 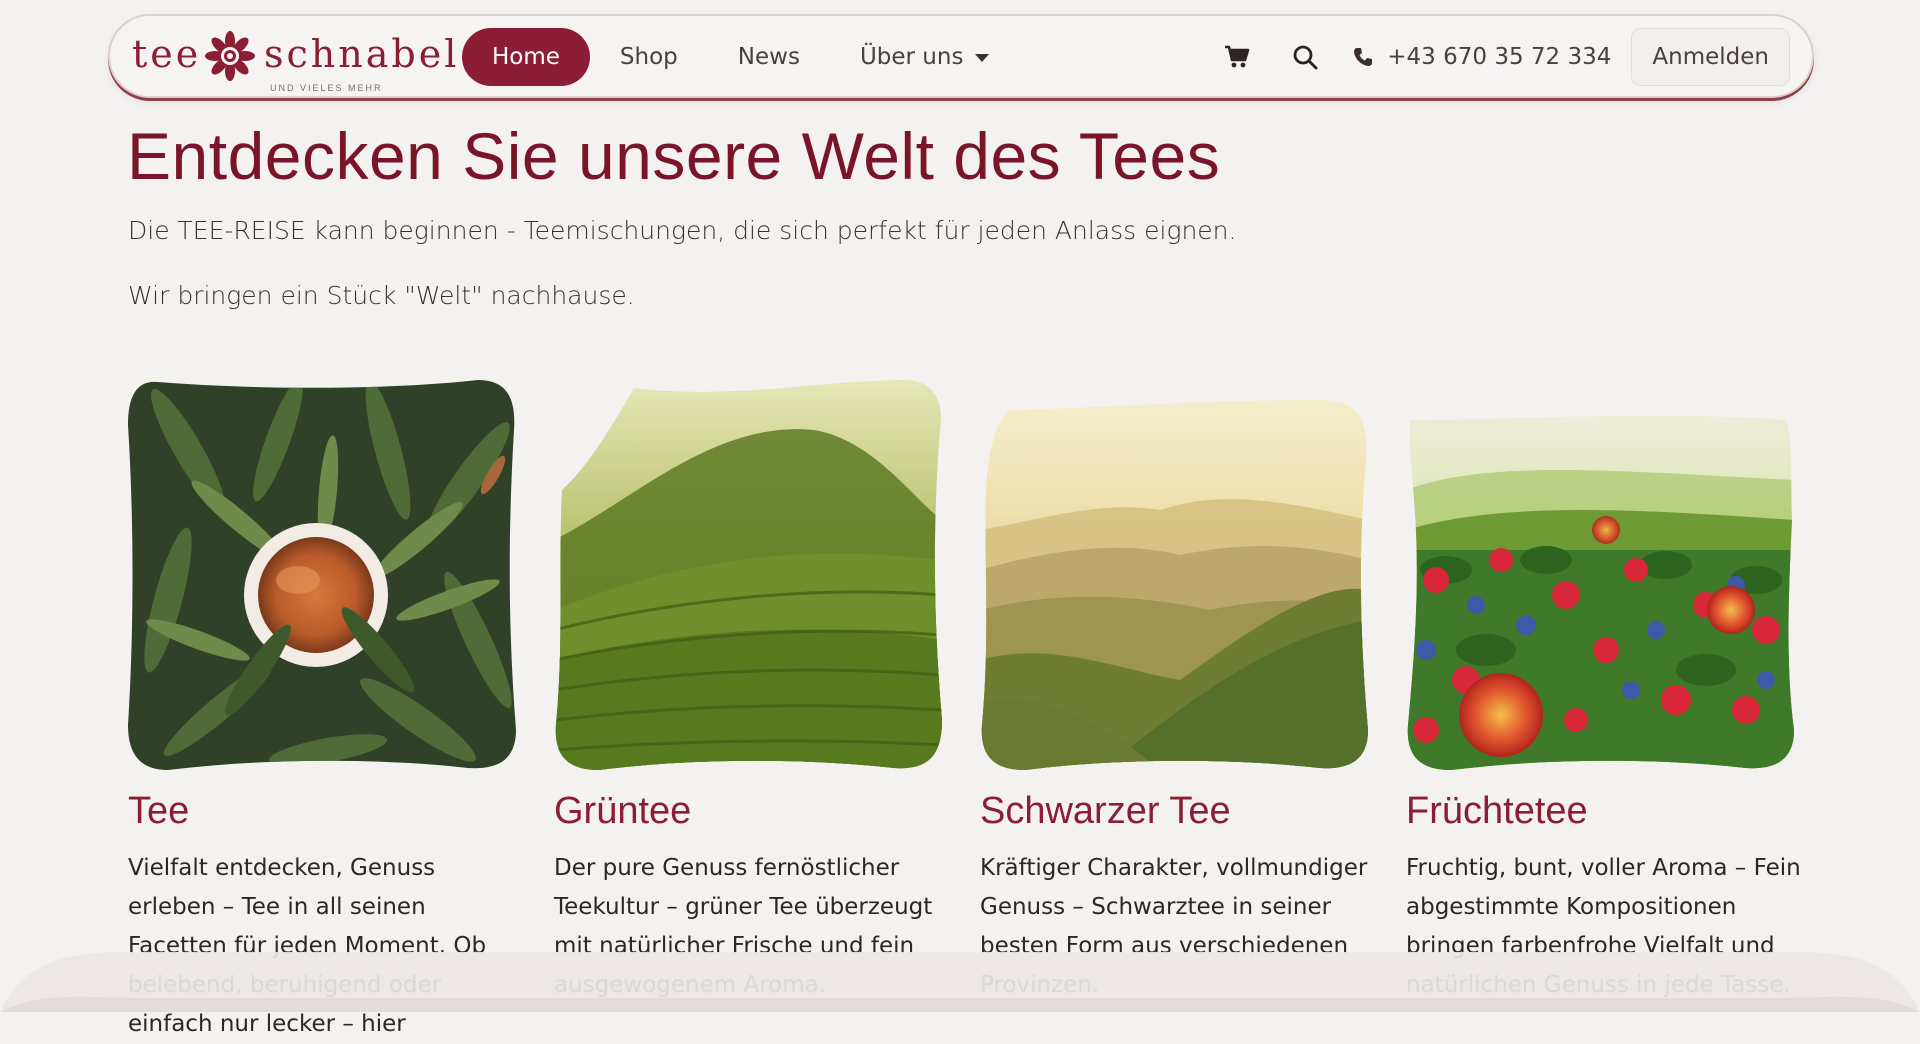 I want to click on login-button: Anmelden, so click(x=1710, y=57).